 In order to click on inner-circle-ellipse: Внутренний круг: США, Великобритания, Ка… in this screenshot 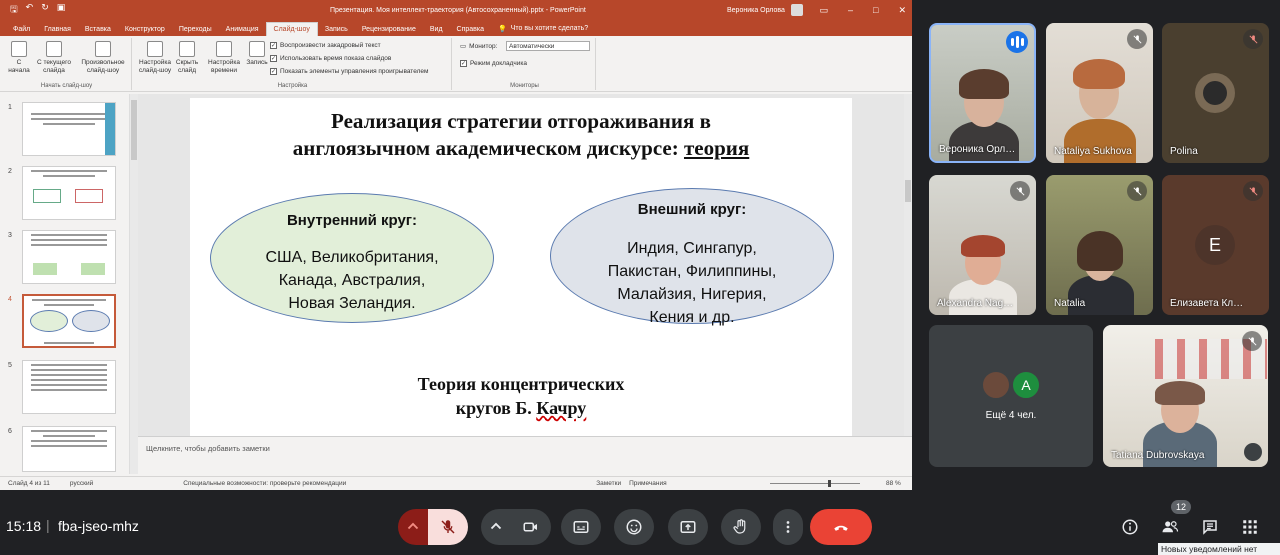, I will do `click(352, 258)`.